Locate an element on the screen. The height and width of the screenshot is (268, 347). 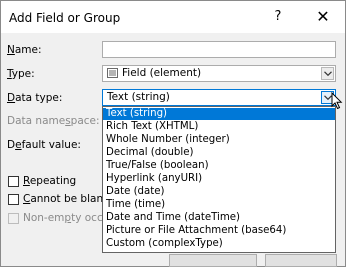
type-combobox: Field (element) is located at coordinates (219, 73).